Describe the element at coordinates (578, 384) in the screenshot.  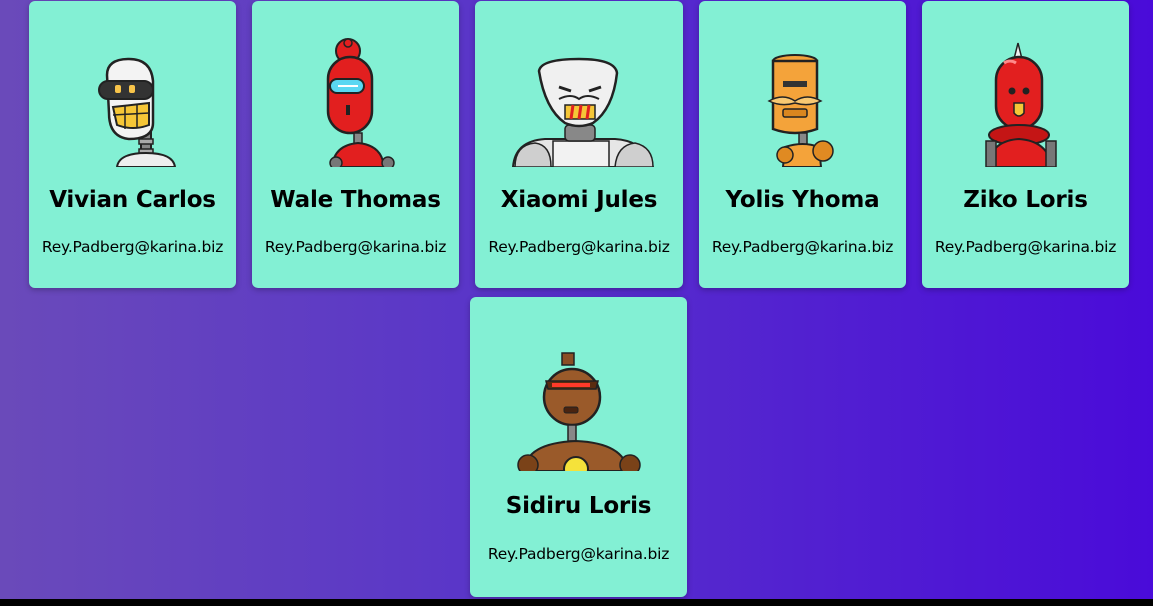
I see `brown-robot-icon` at that location.